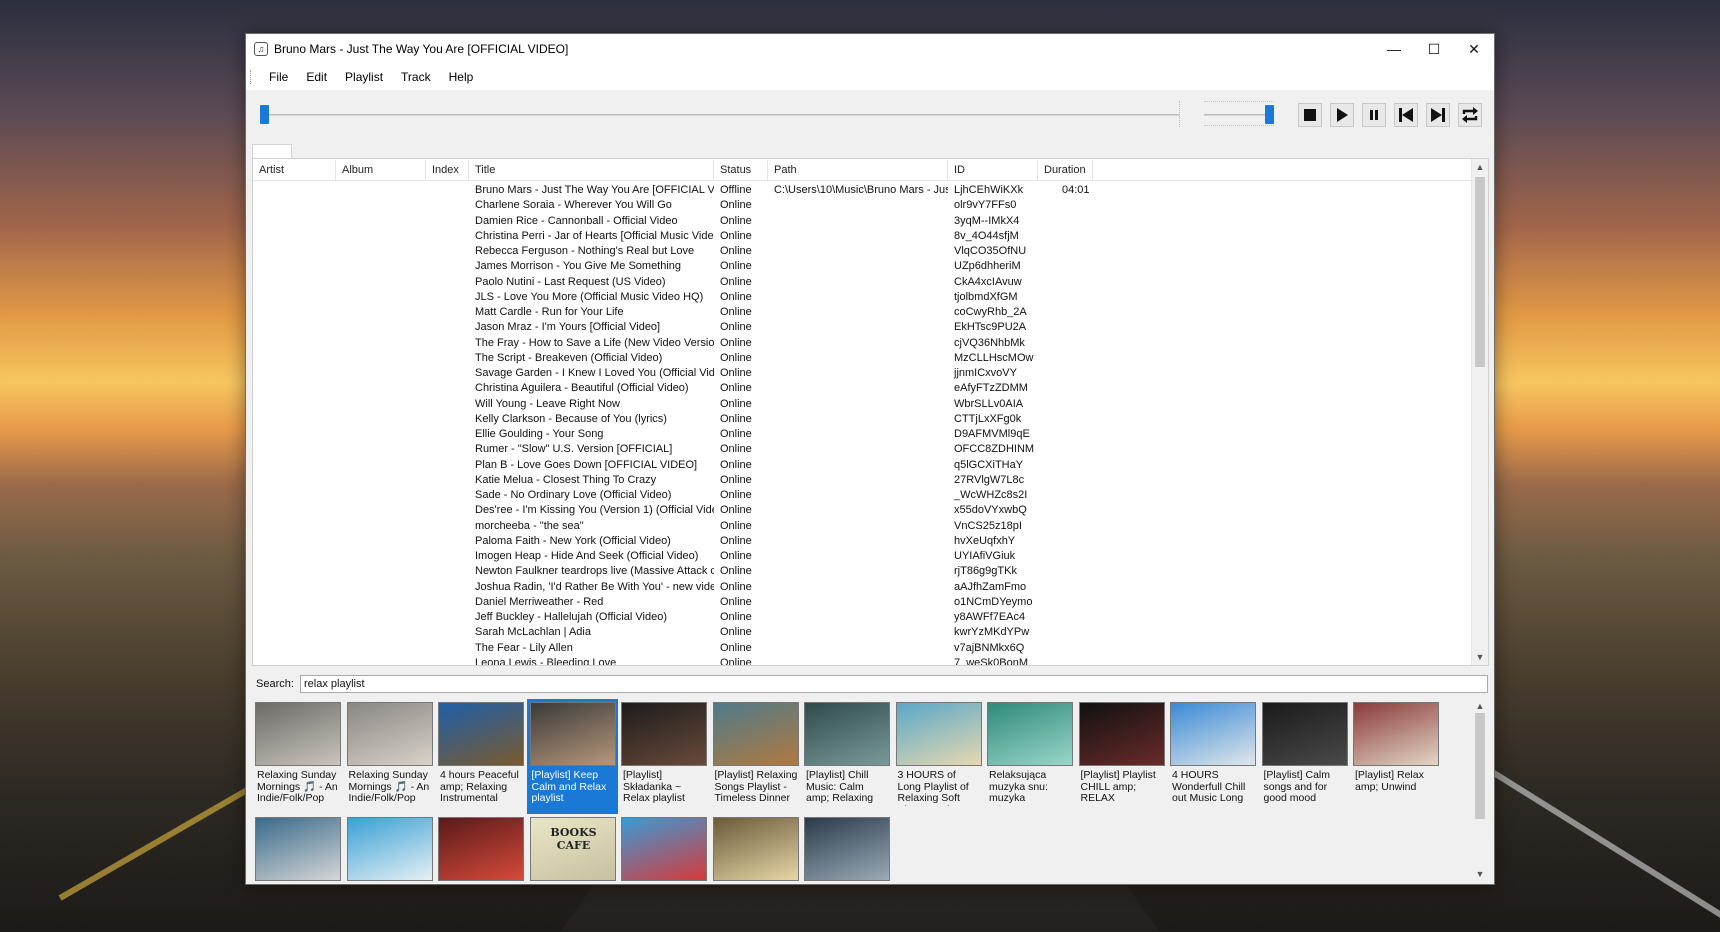  I want to click on result-card: BOOKS CAFE, so click(573, 847).